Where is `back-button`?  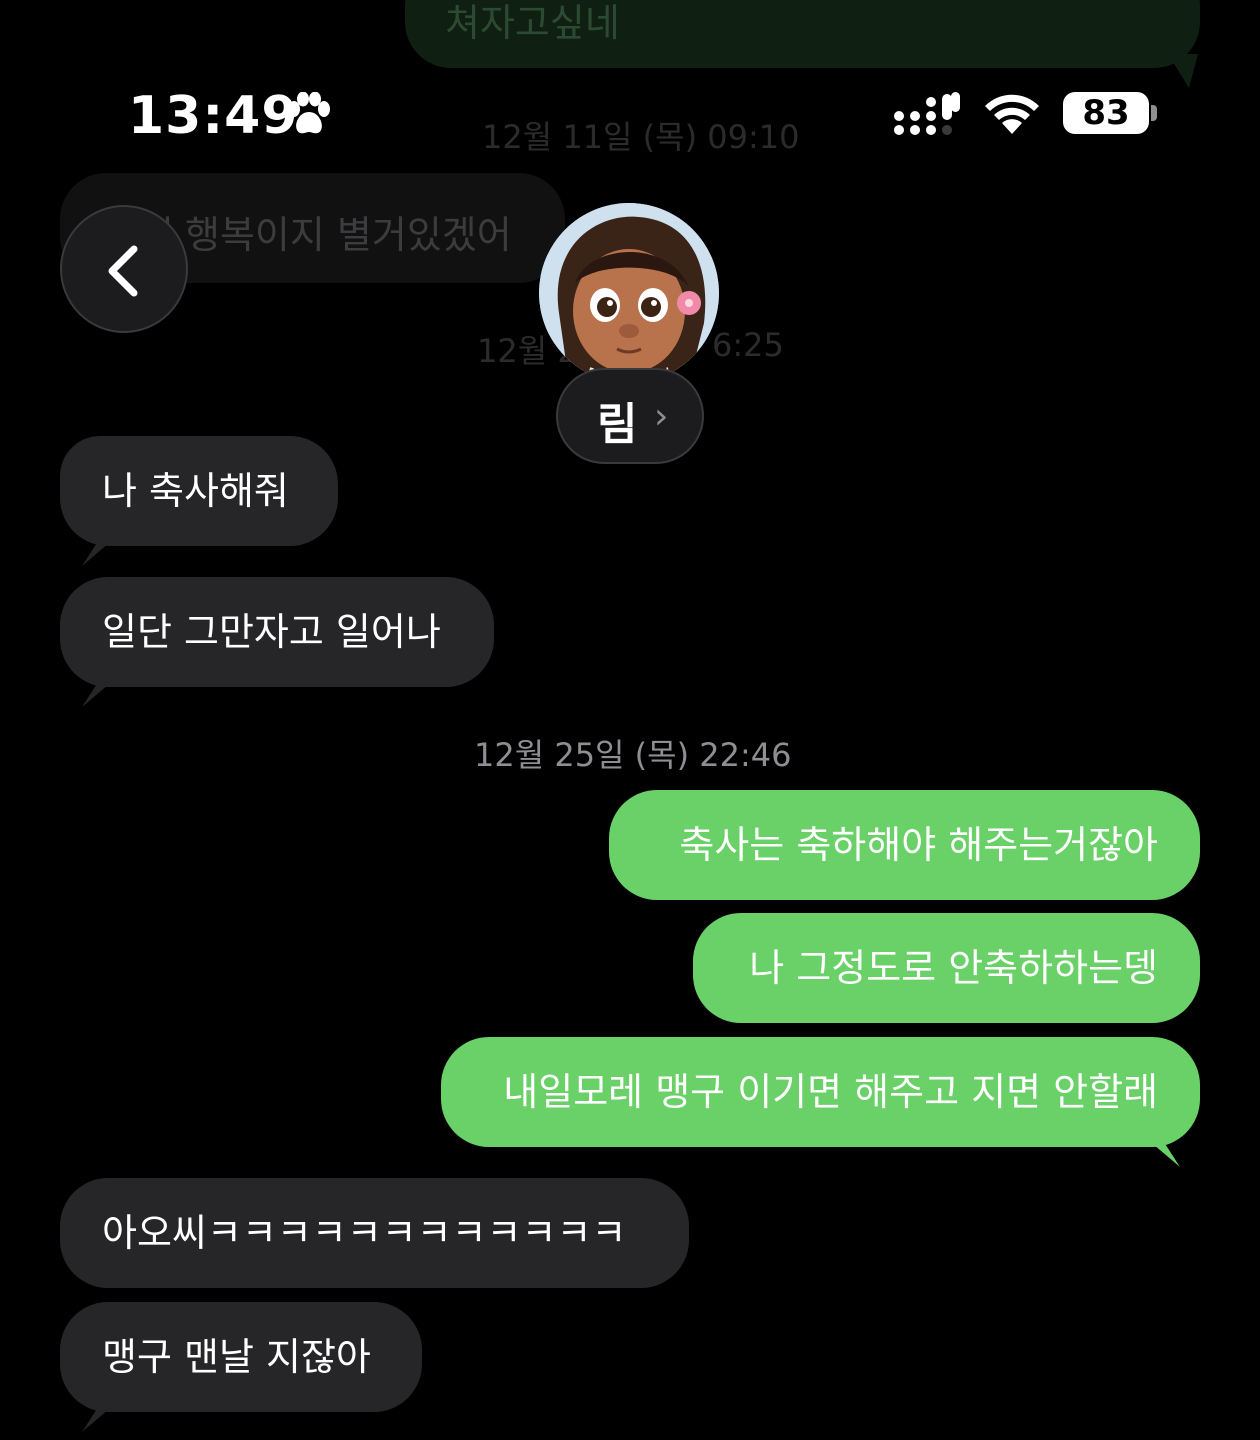 back-button is located at coordinates (124, 269).